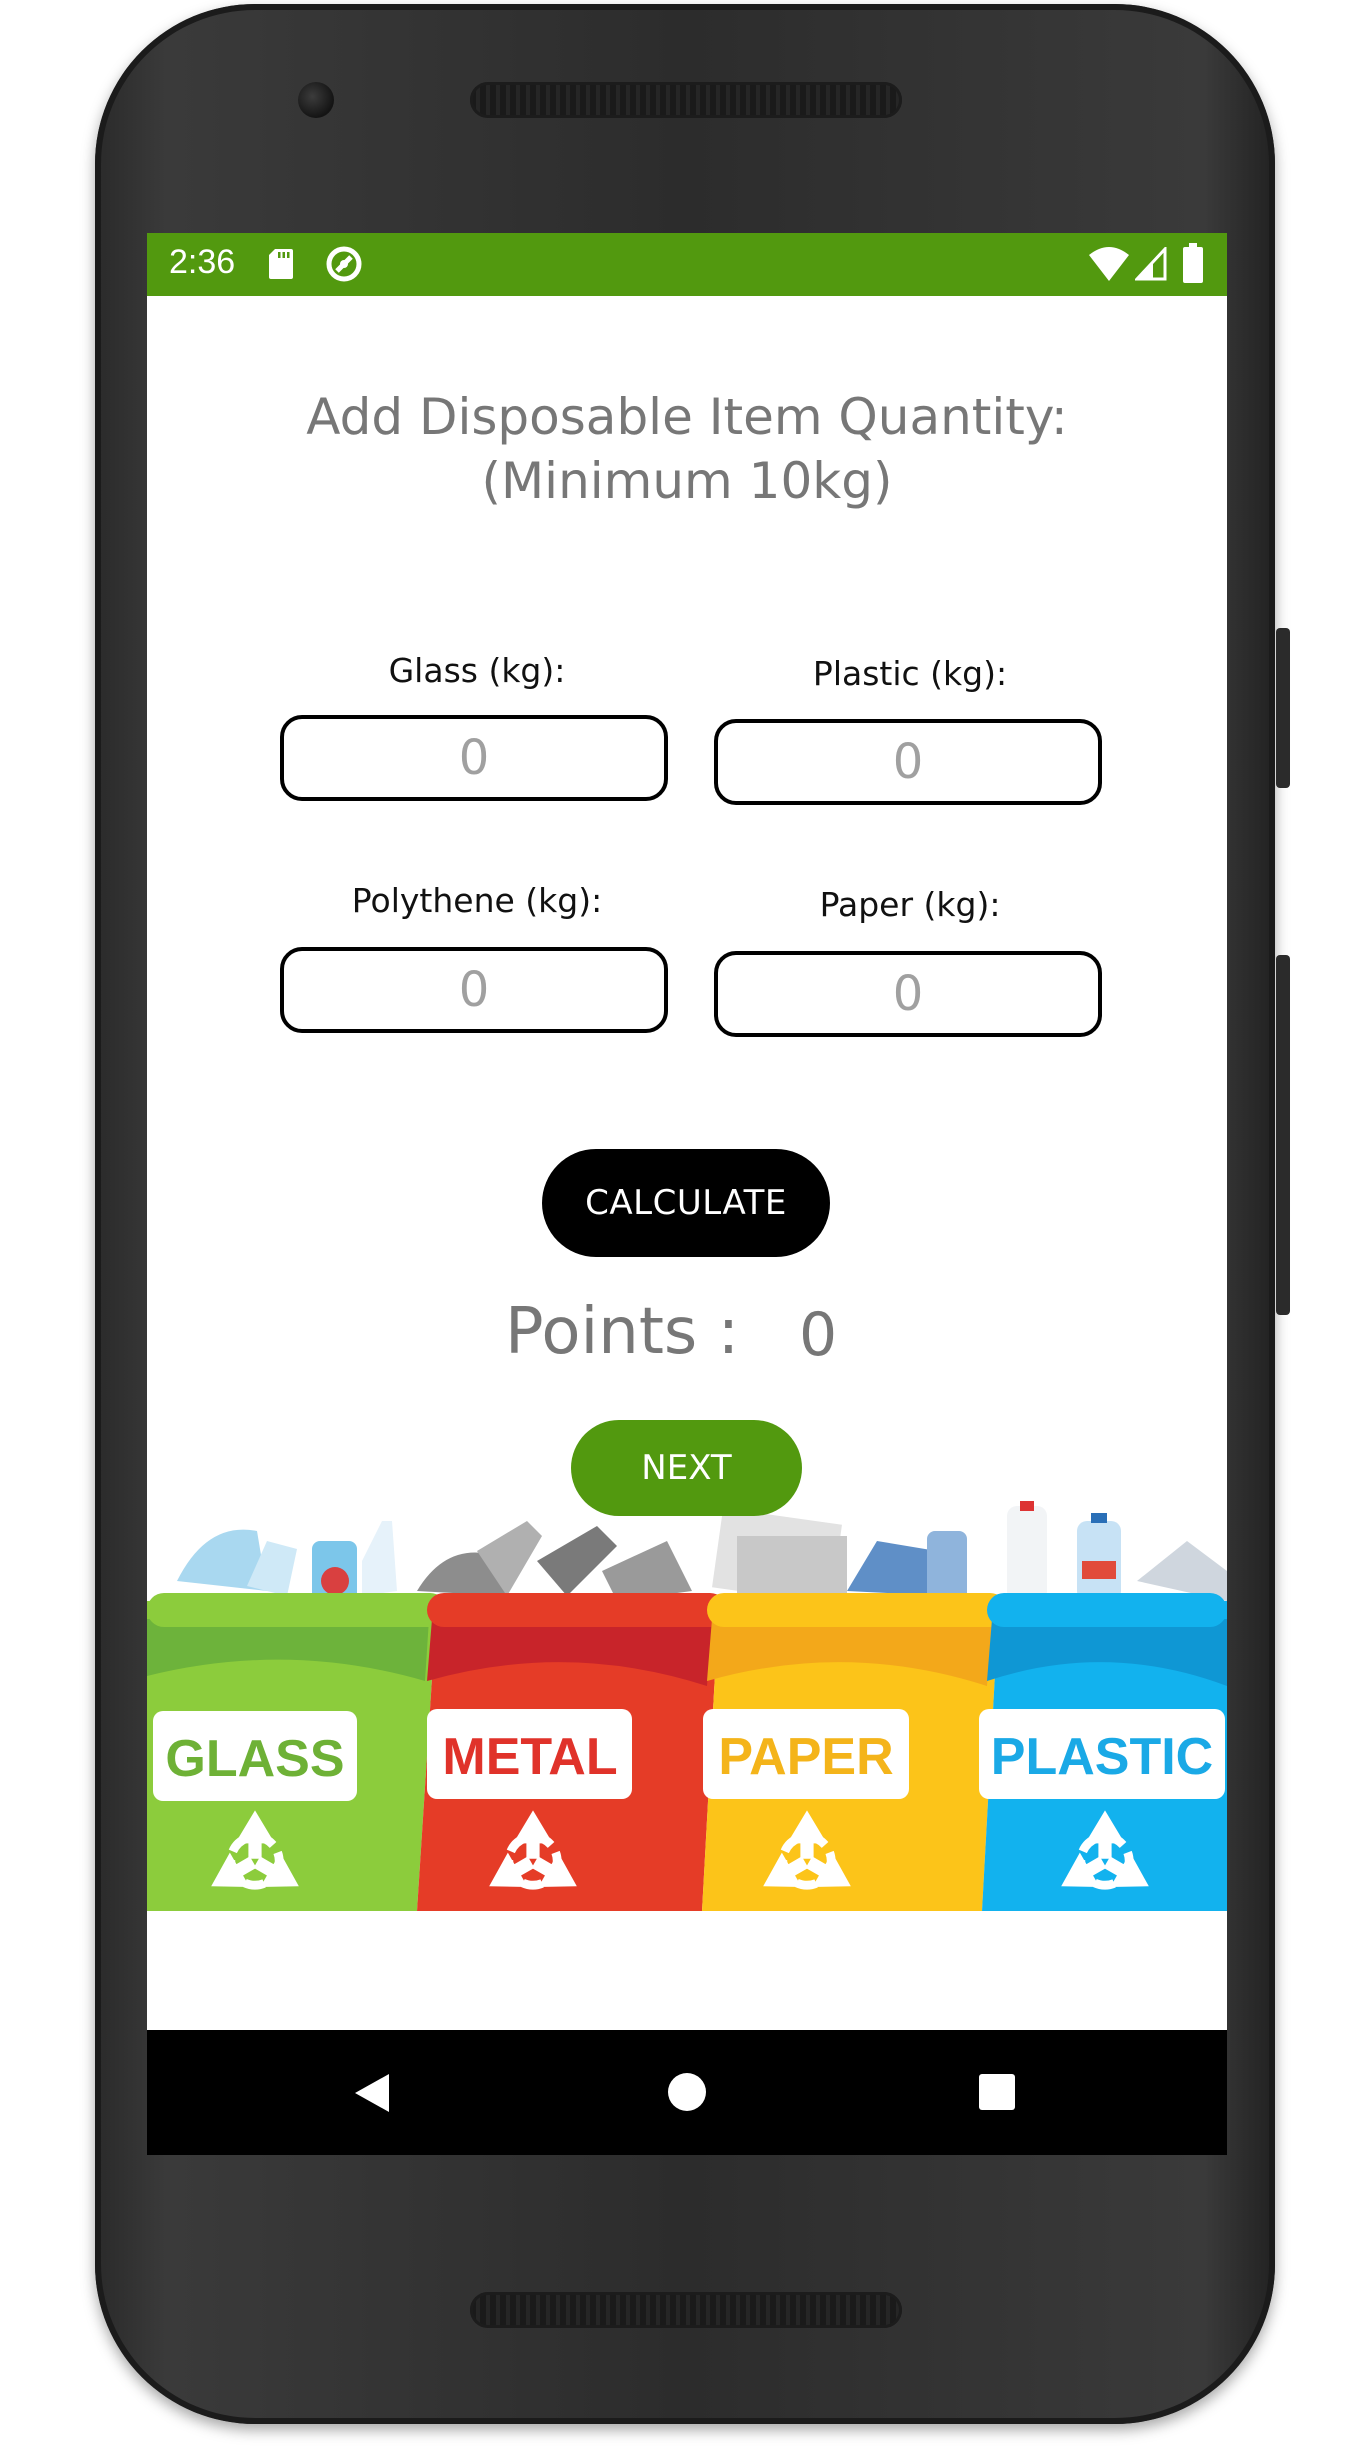 Image resolution: width=1370 pixels, height=2446 pixels. Describe the element at coordinates (818, 1335) in the screenshot. I see `points-value: 0` at that location.